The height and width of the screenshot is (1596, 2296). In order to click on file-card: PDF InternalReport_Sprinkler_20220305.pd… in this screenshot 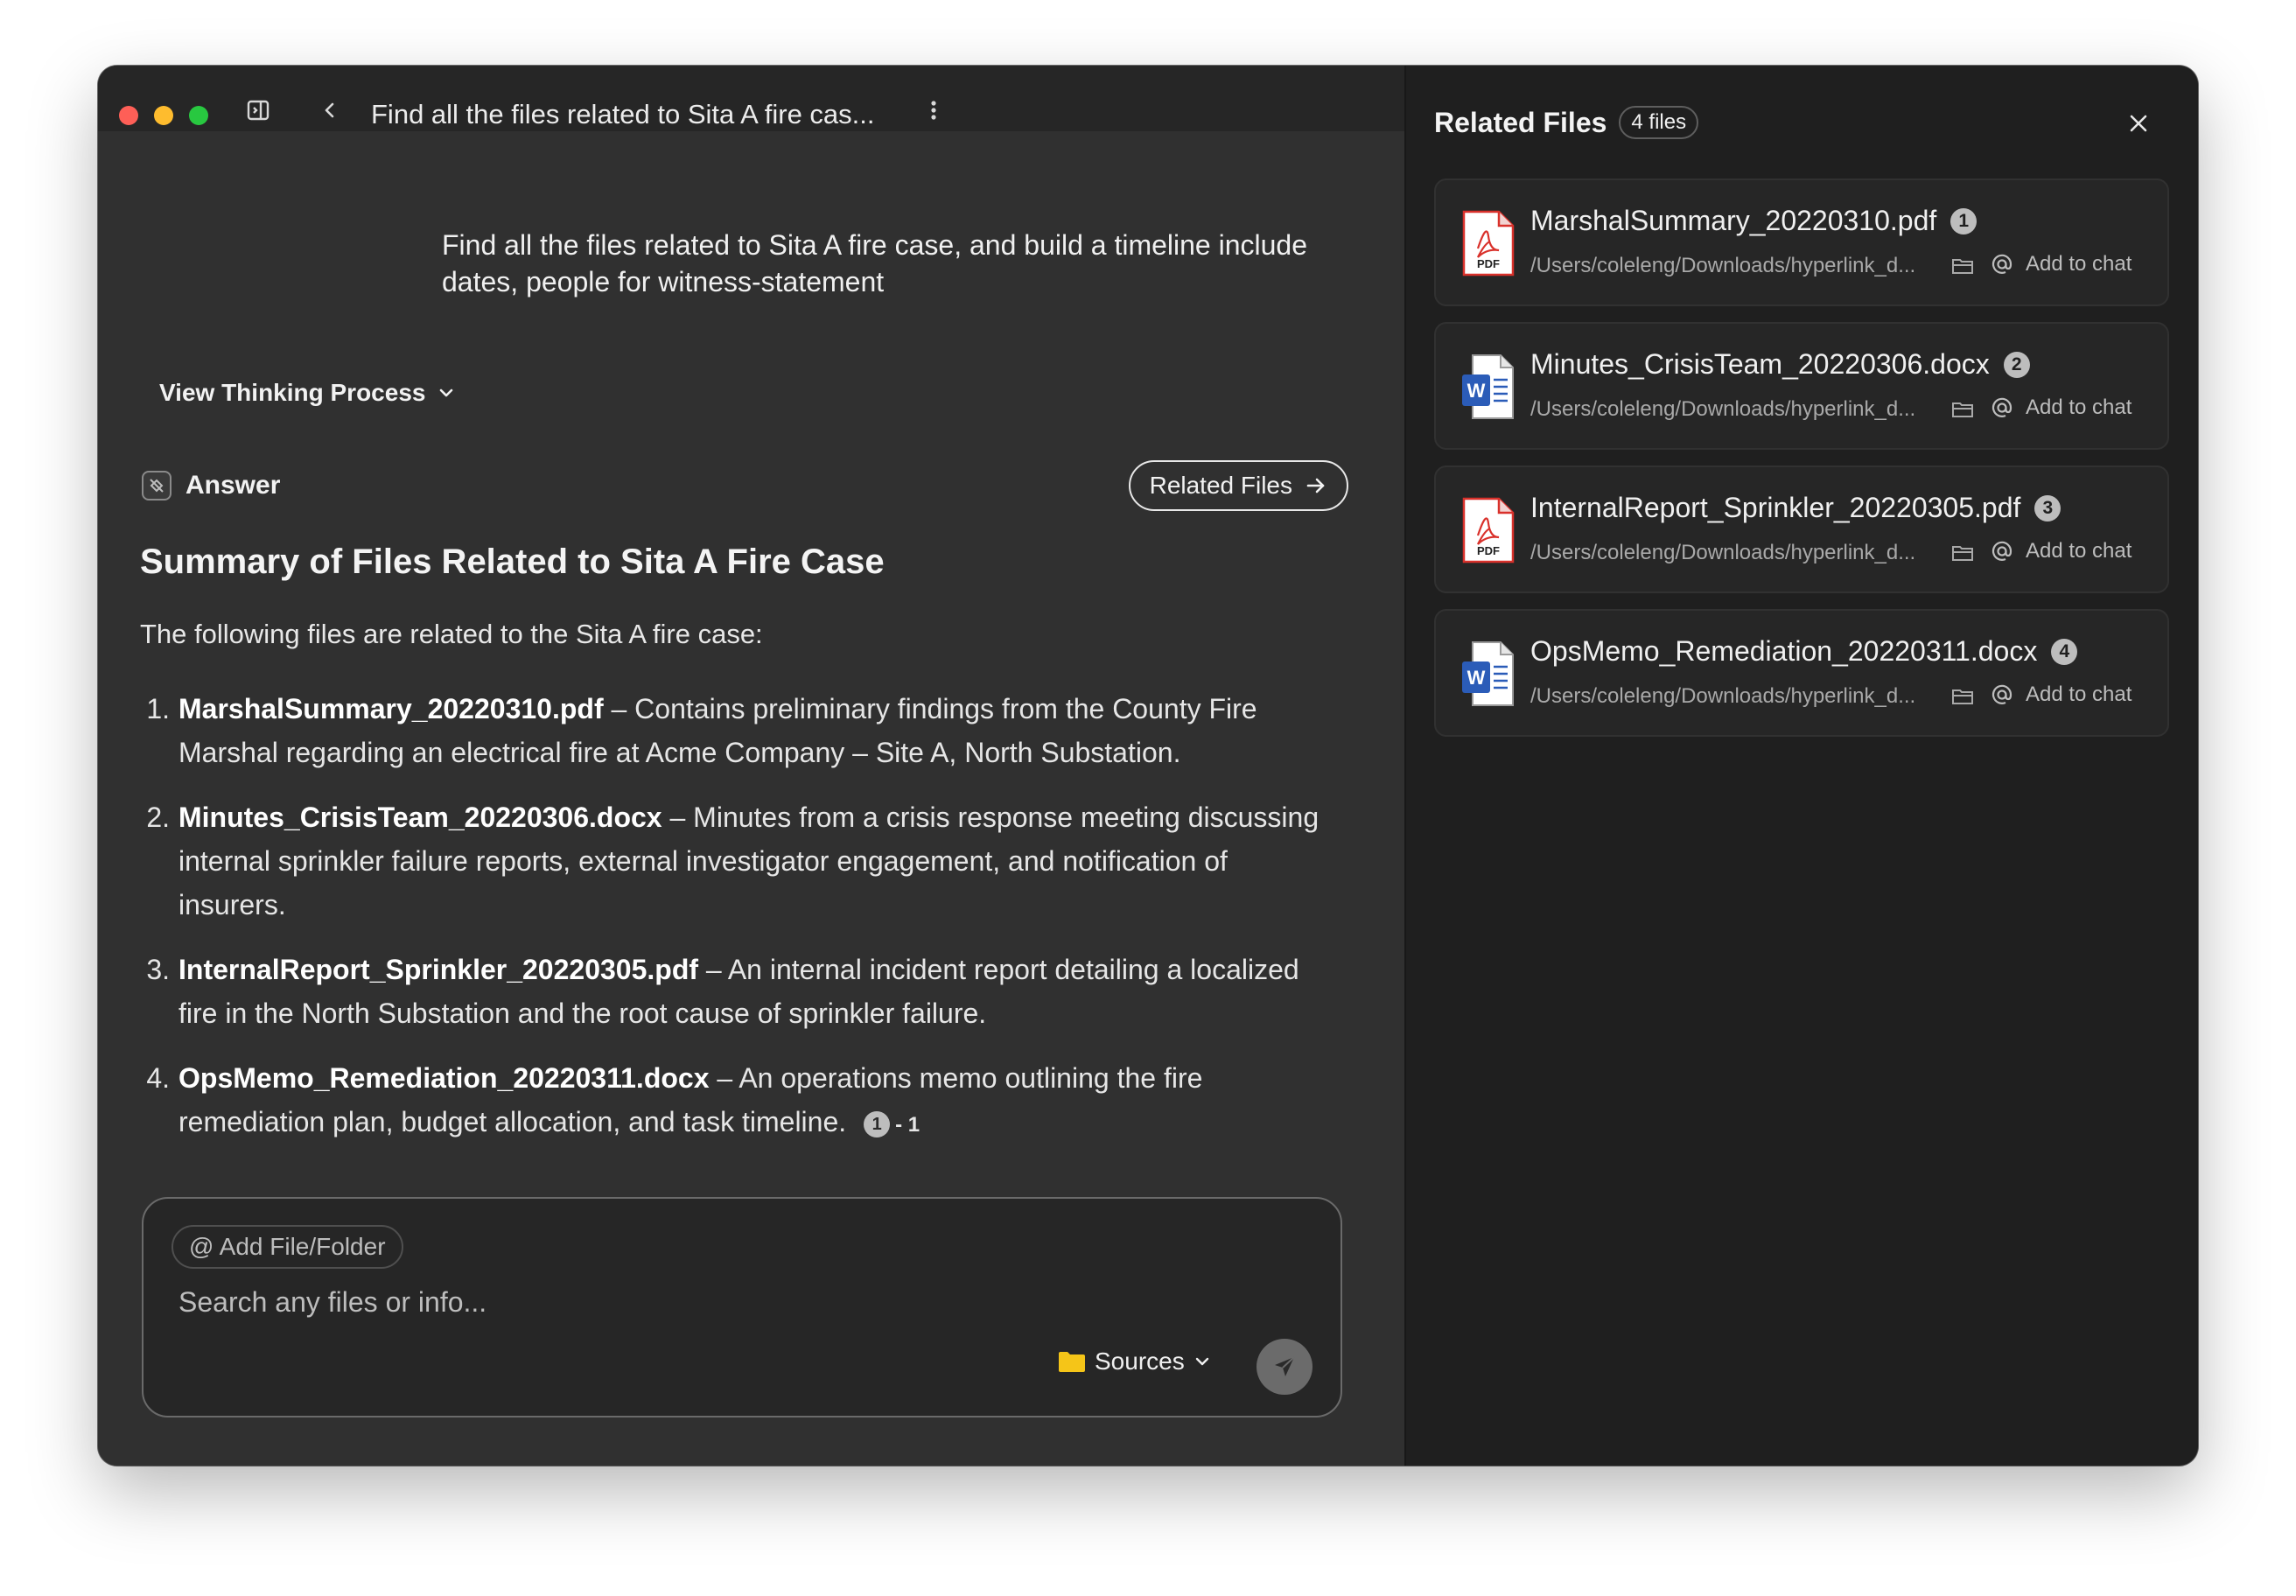, I will do `click(1801, 529)`.